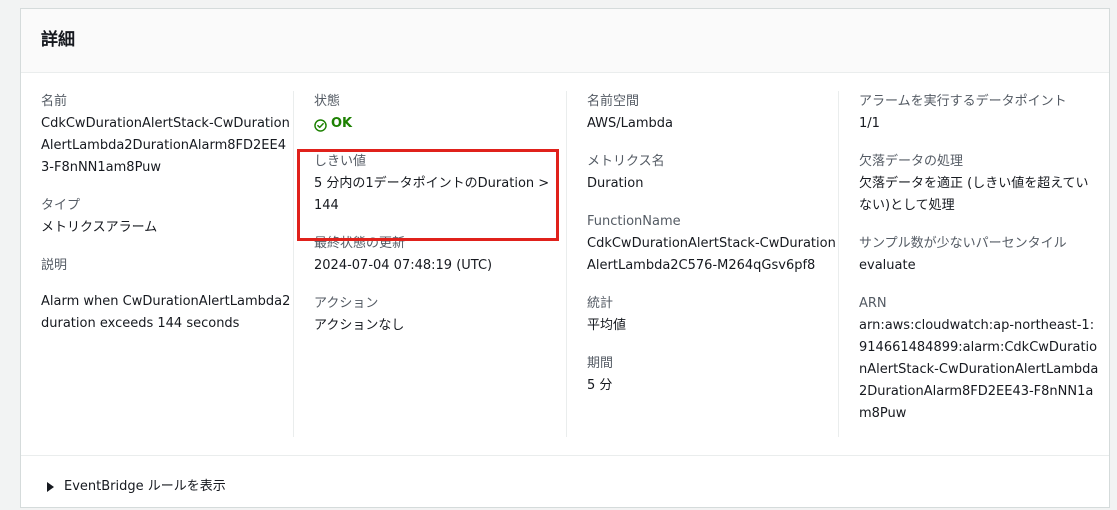 Image resolution: width=1117 pixels, height=510 pixels. Describe the element at coordinates (54, 101) in the screenshot. I see `name-label: 名前` at that location.